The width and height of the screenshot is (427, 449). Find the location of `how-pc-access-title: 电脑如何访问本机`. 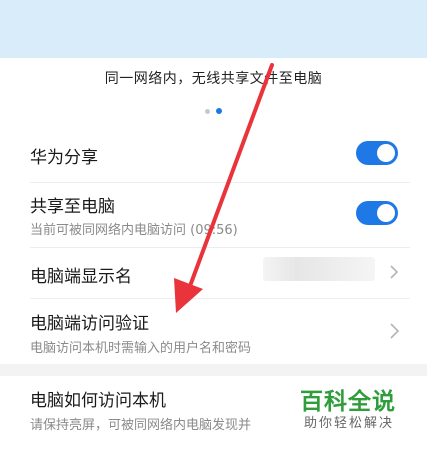

how-pc-access-title: 电脑如何访问本机 is located at coordinates (98, 401).